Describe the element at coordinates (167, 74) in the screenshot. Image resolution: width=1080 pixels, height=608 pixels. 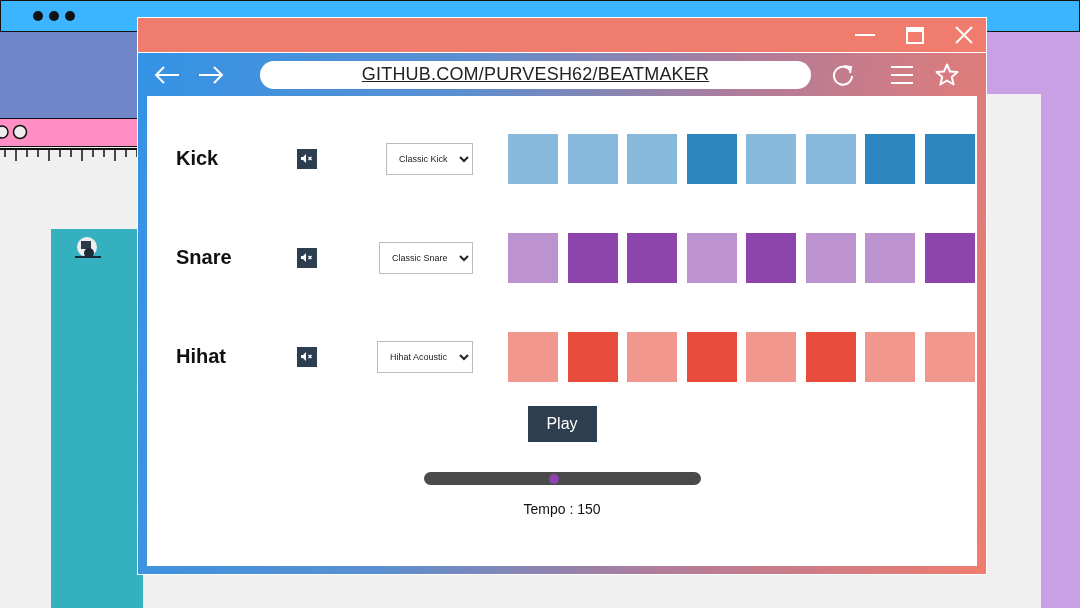
I see `back-arrow-icon` at that location.